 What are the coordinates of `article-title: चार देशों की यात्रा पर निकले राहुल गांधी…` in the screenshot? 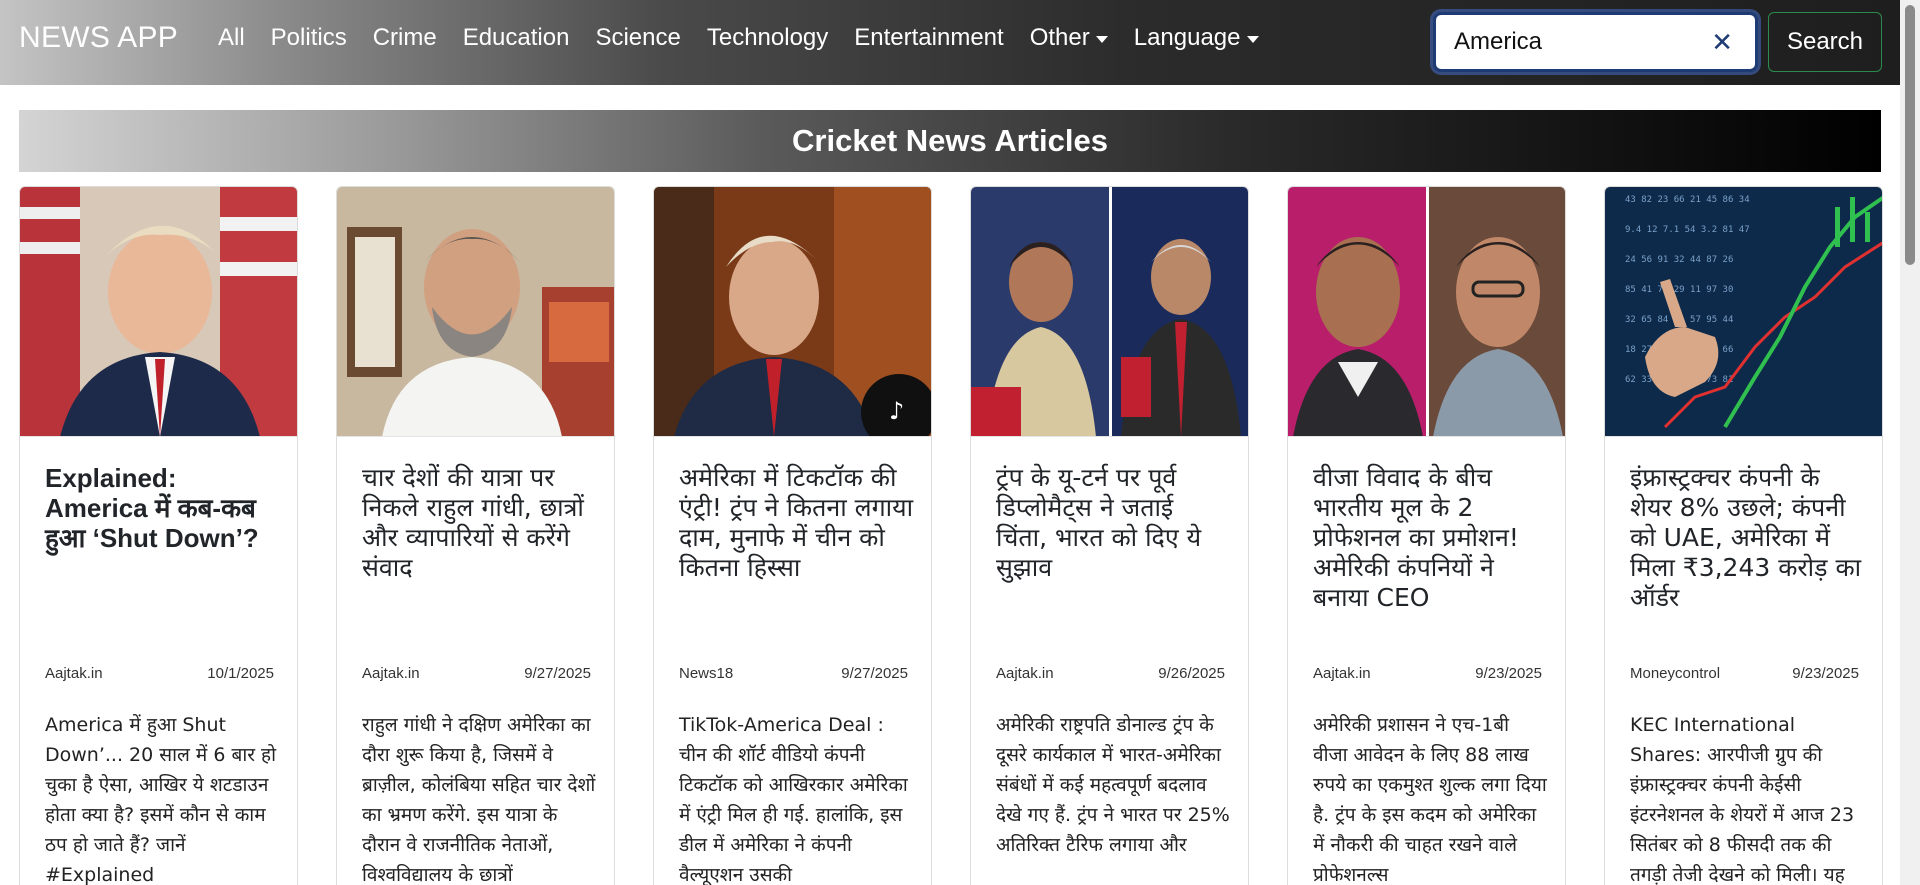 It's located at (479, 523).